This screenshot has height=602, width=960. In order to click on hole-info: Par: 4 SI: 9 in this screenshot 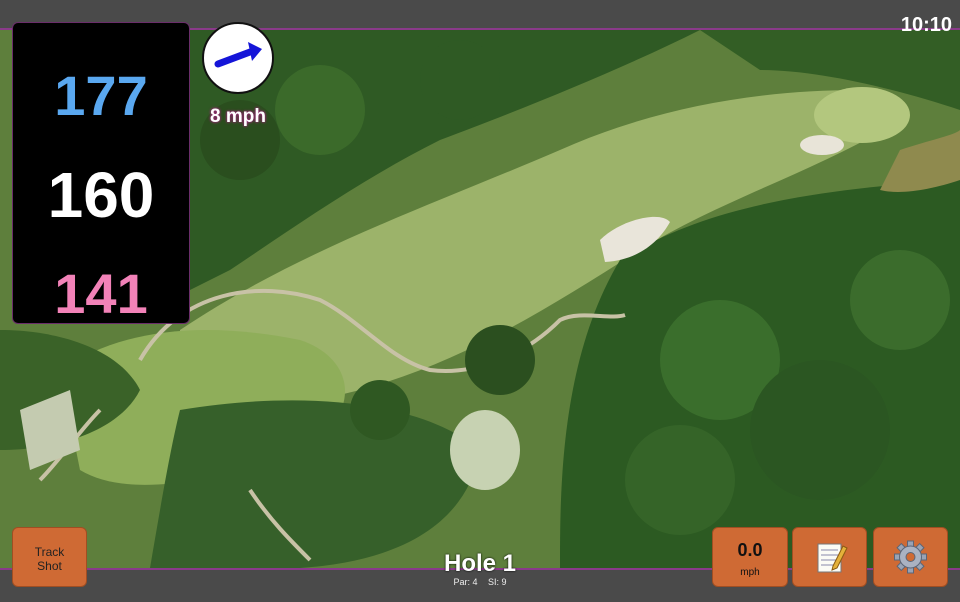, I will do `click(480, 582)`.